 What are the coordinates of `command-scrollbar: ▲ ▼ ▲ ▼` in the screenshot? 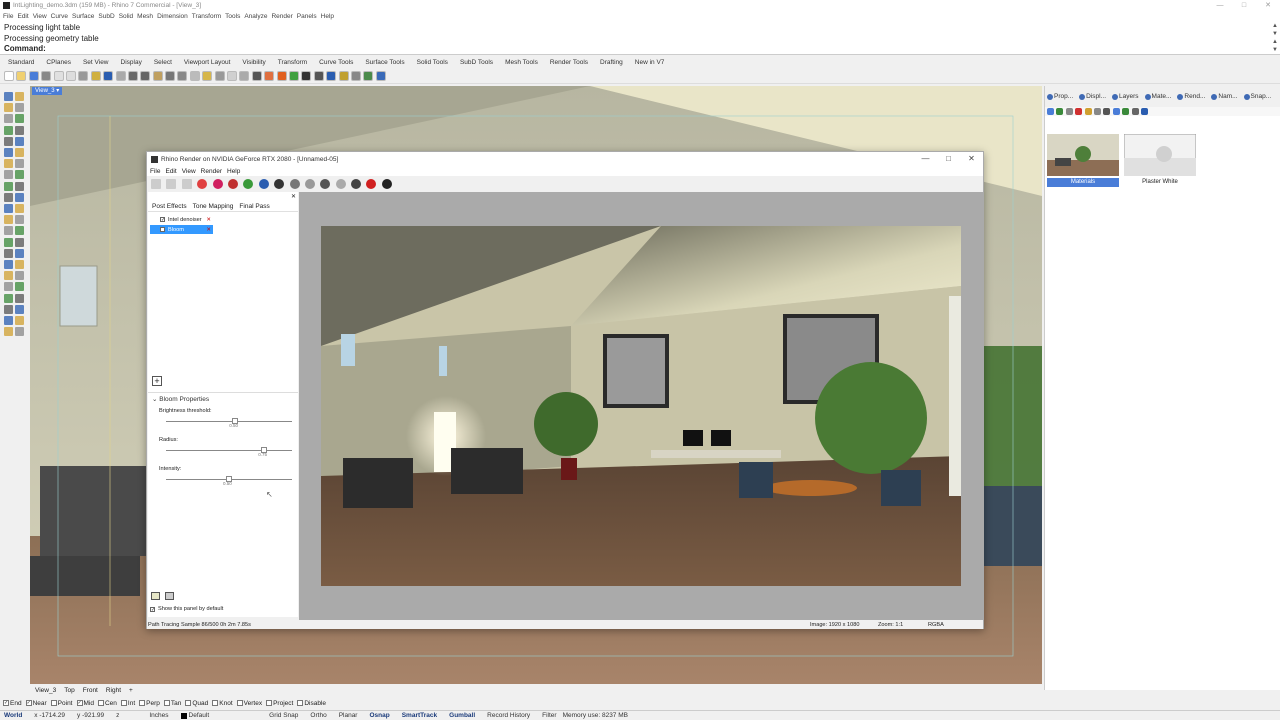 It's located at (1275, 38).